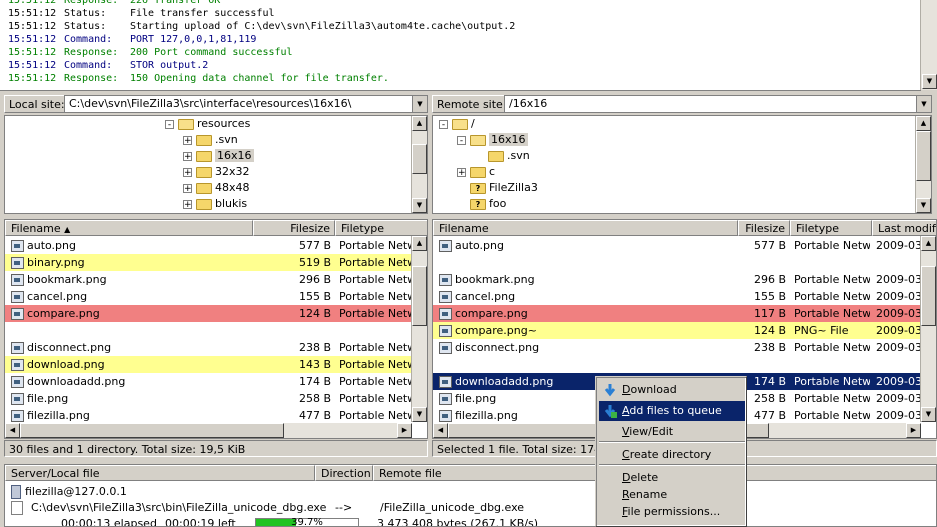 The image size is (937, 527). I want to click on file-row: compare.png~ 124 B PNG~ File 2009-03-14, so click(678, 330).